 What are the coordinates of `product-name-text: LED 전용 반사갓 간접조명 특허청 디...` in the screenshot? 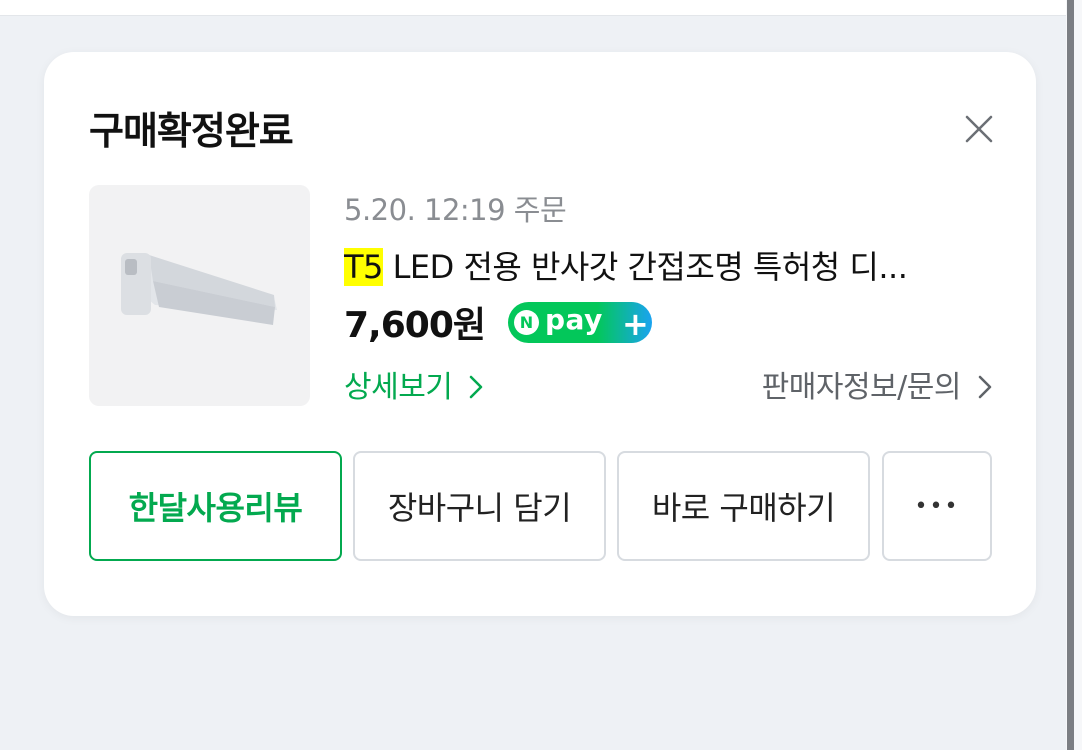 It's located at (645, 267).